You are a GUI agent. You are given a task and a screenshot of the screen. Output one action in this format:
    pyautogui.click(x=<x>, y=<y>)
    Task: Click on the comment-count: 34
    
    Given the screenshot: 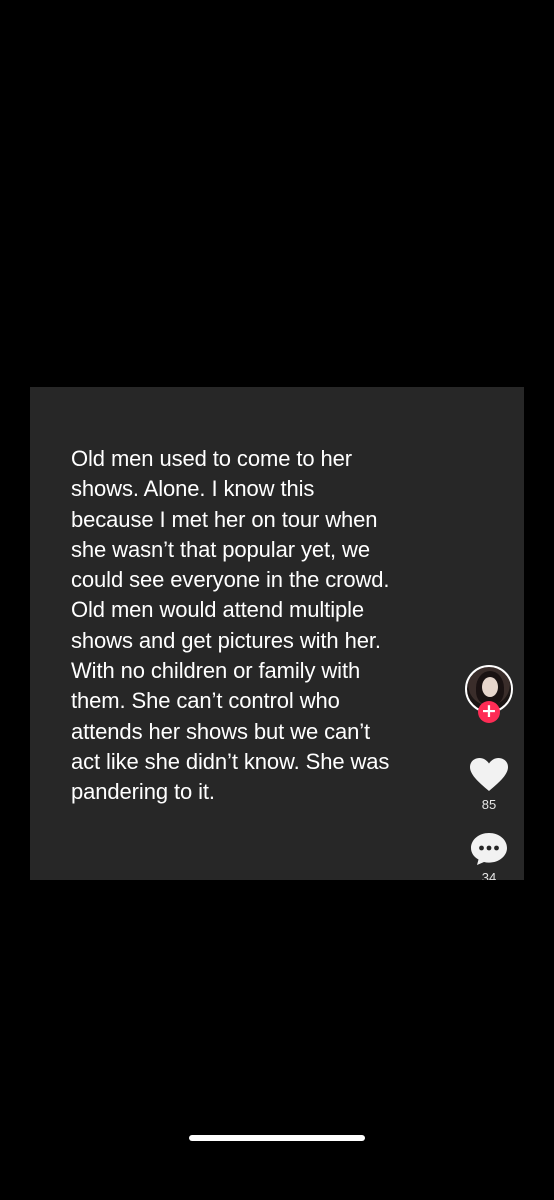 What is the action you would take?
    pyautogui.click(x=489, y=875)
    